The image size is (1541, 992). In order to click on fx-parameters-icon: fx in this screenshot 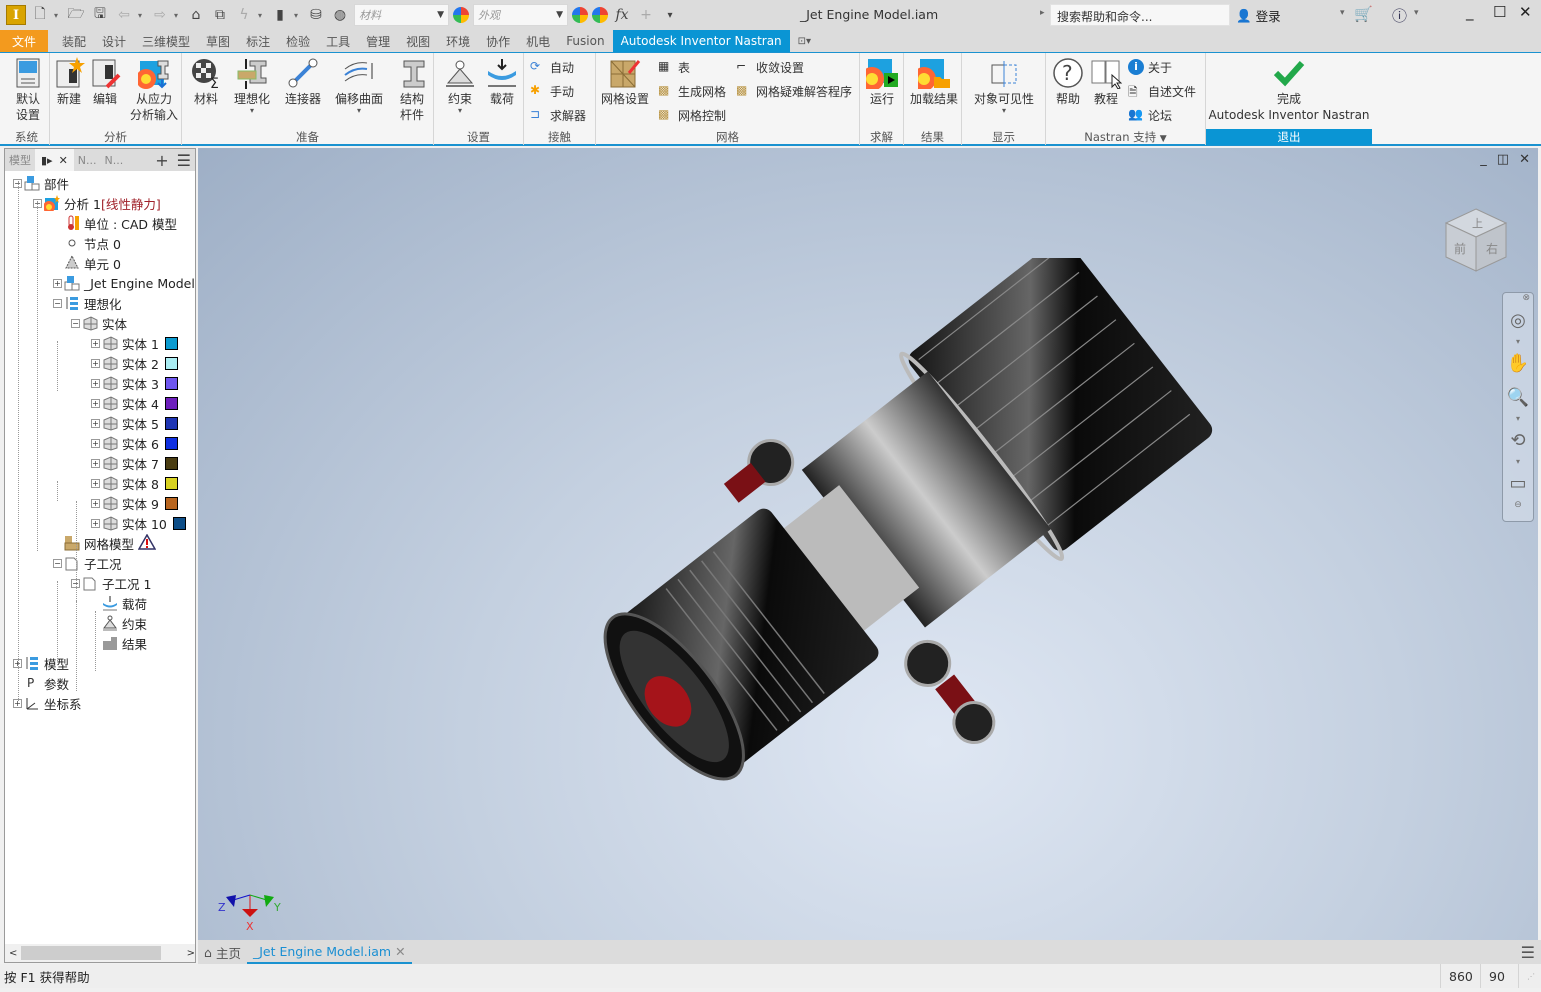, I will do `click(622, 15)`.